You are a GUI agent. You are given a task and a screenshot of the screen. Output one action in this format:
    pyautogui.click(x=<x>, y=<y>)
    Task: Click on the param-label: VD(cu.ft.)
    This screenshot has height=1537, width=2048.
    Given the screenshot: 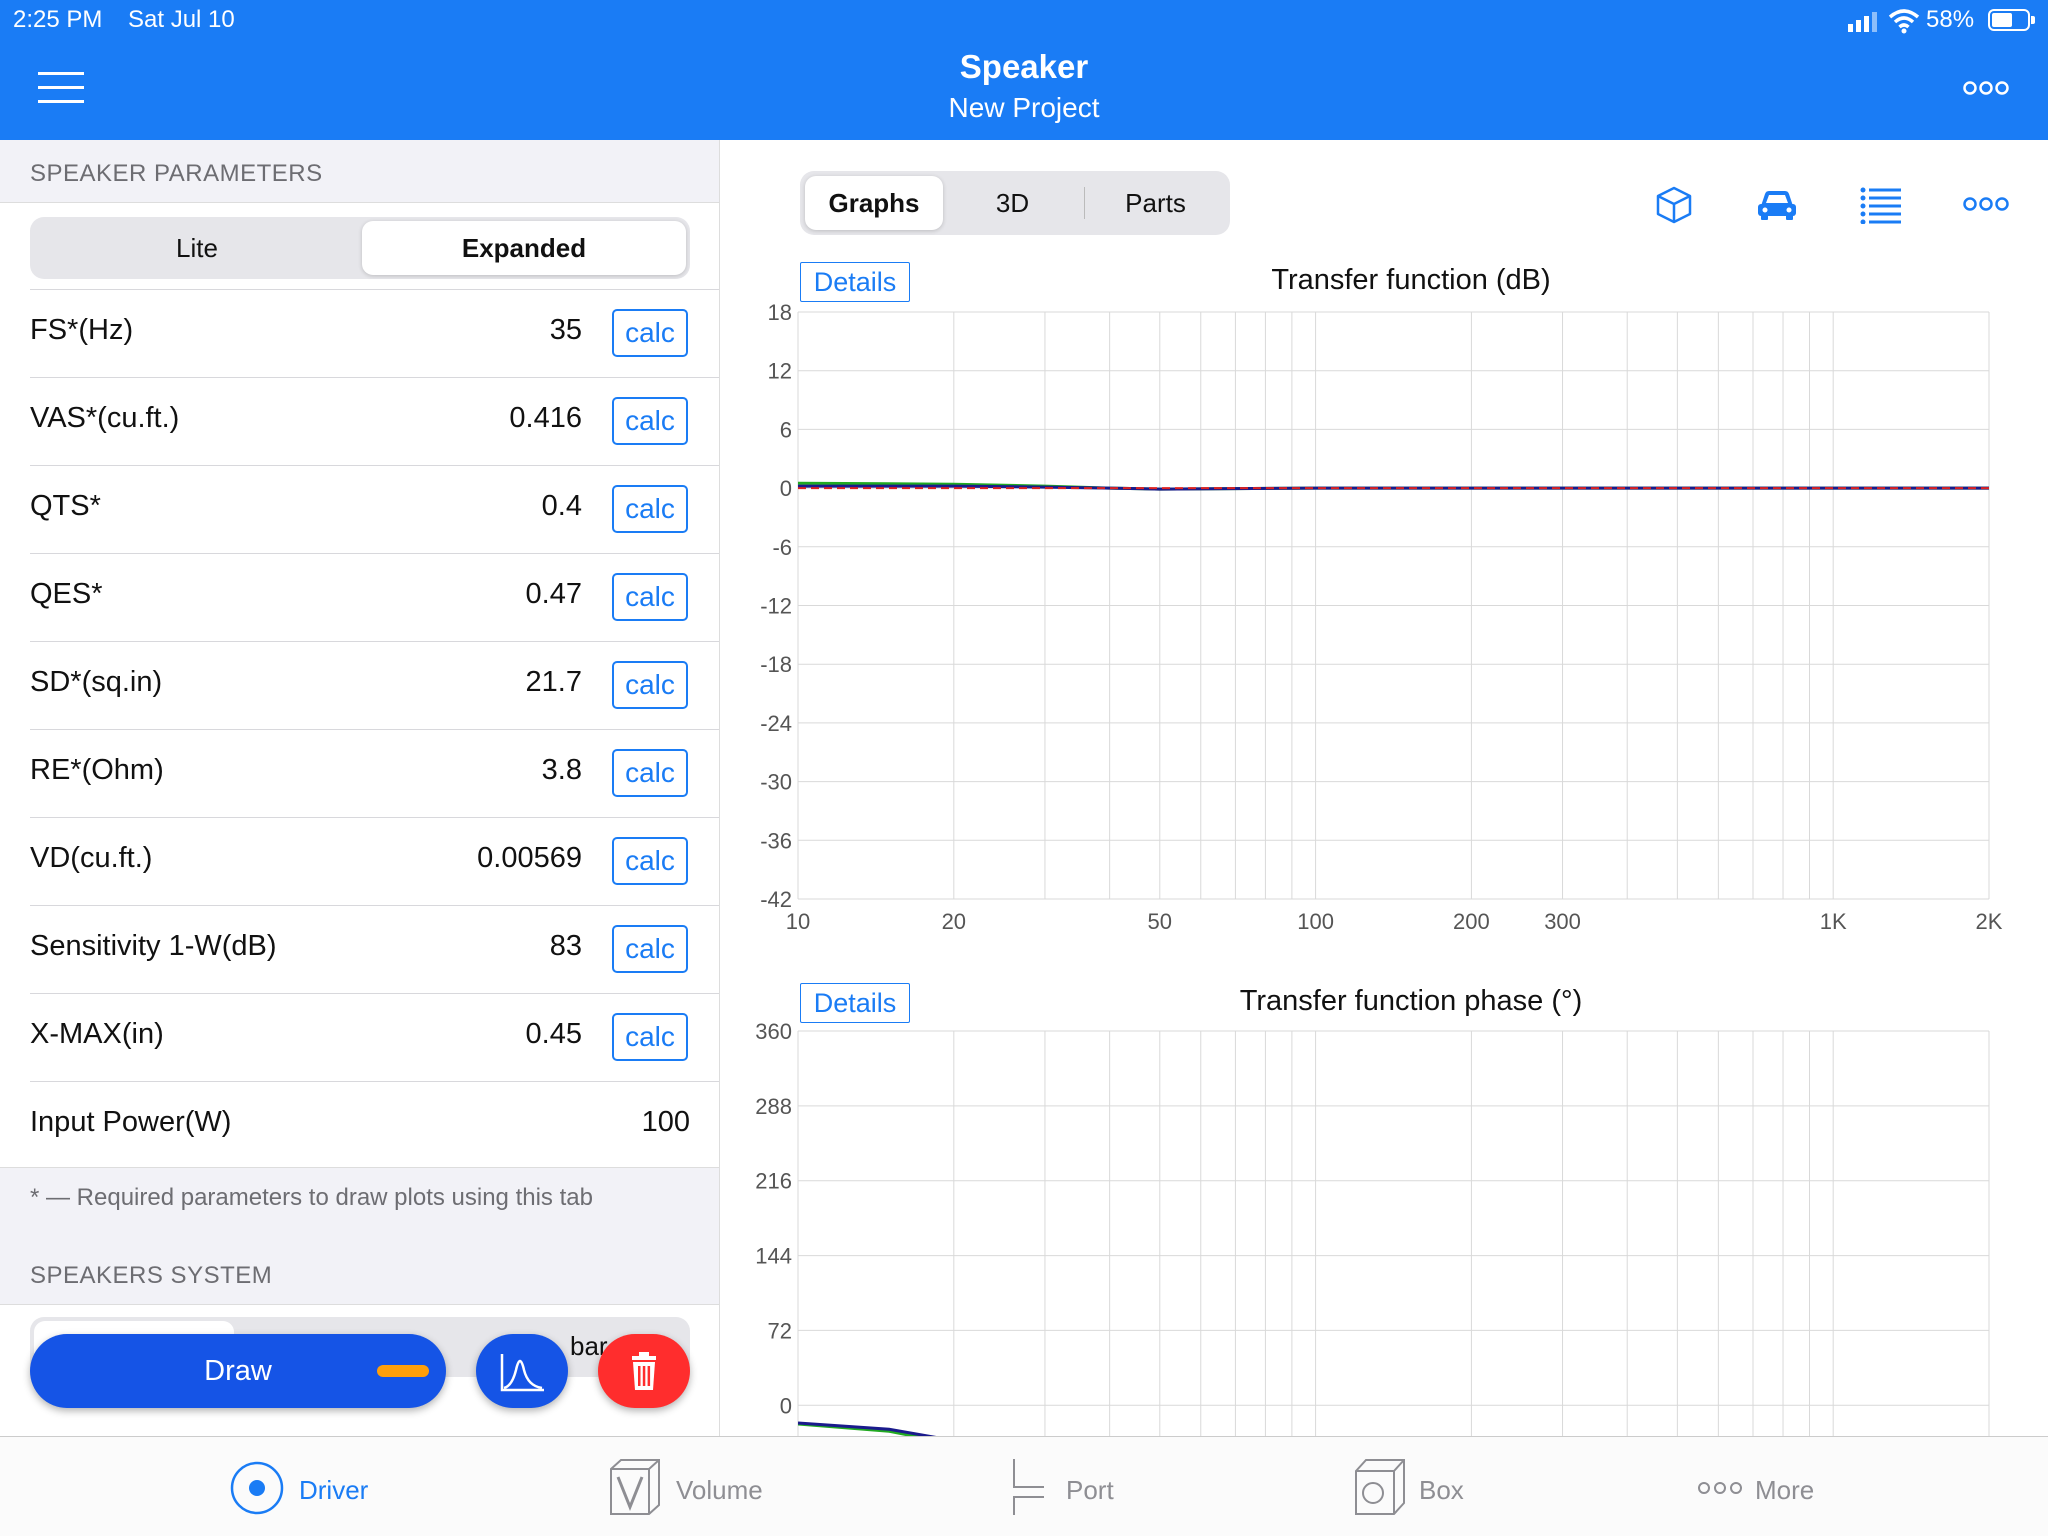 What is the action you would take?
    pyautogui.click(x=91, y=858)
    